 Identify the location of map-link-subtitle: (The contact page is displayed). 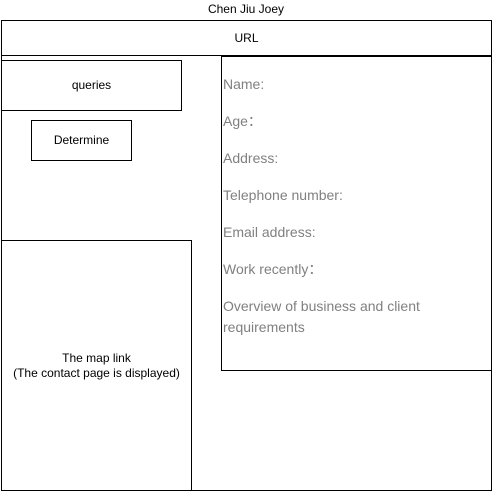
(96, 372).